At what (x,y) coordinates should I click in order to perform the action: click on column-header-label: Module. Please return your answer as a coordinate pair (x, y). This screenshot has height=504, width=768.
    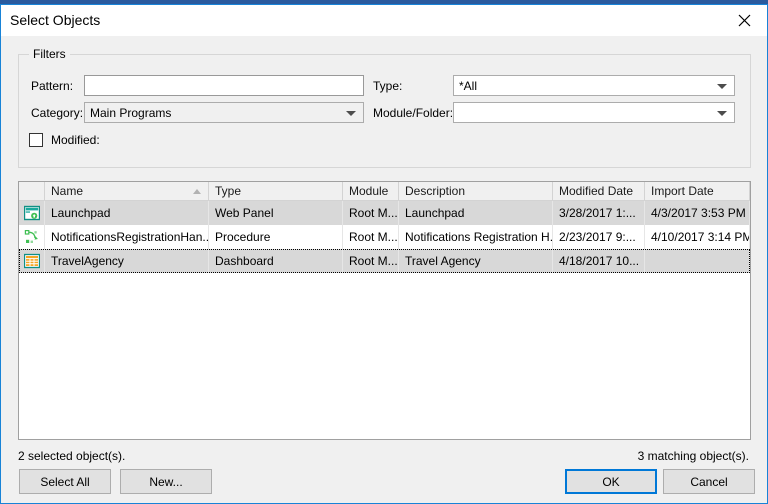
    Looking at the image, I should click on (369, 191).